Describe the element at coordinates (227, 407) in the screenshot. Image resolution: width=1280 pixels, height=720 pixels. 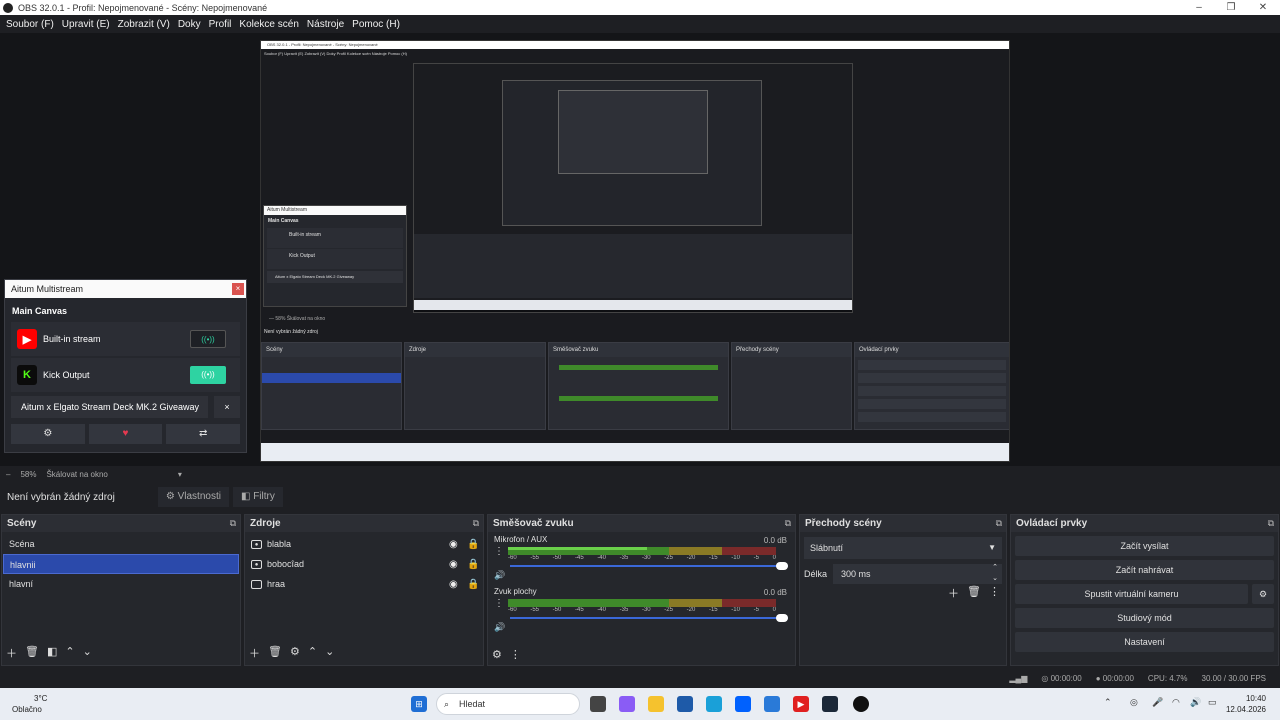
I see `event-clear-button: ×` at that location.